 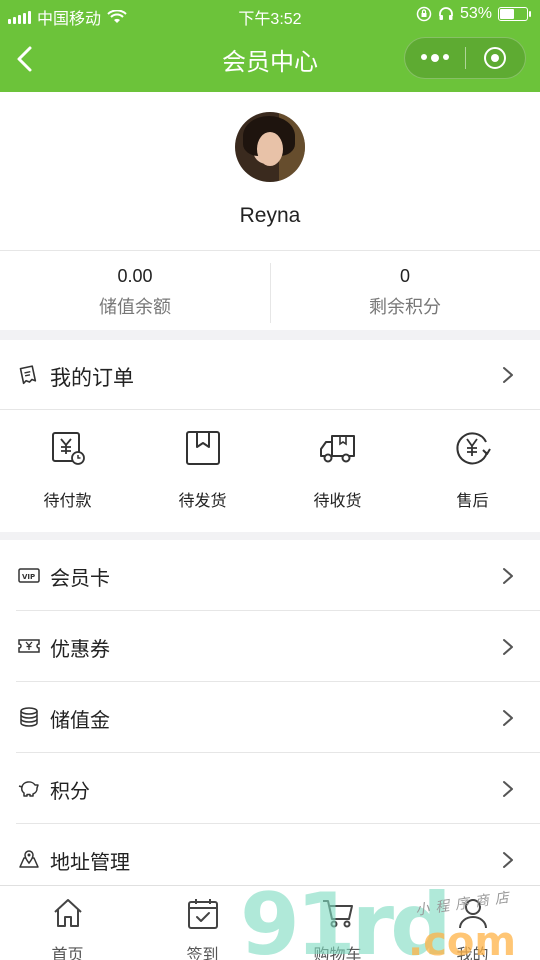 I want to click on map-pin-icon, so click(x=29, y=859).